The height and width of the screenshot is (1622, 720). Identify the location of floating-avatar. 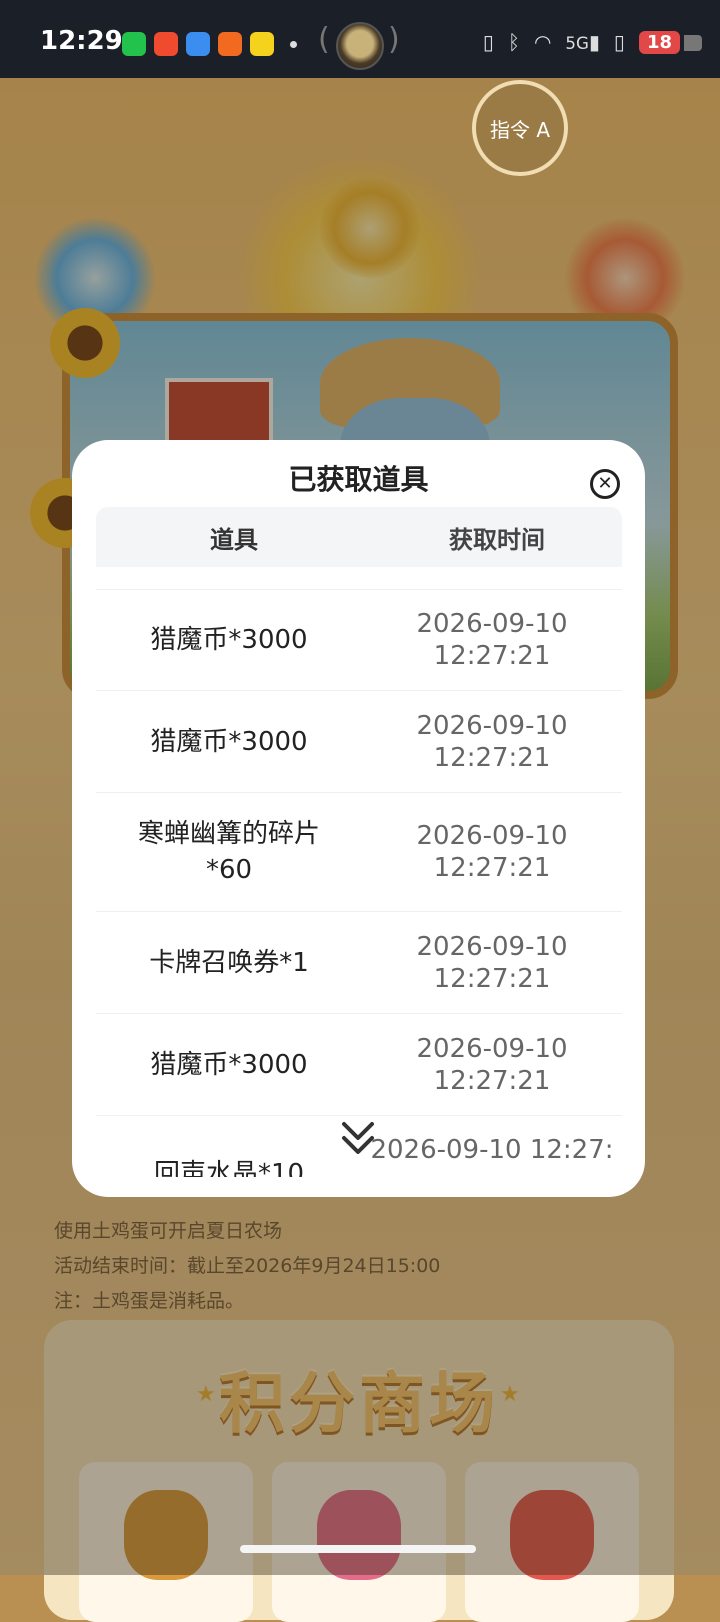
(360, 46).